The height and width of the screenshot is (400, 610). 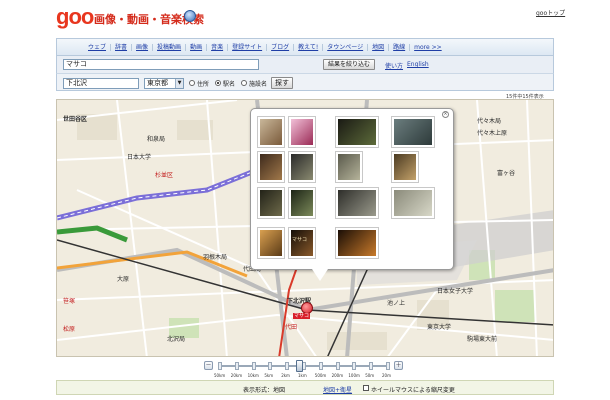 I want to click on zoom-scale-label: 1km, so click(x=302, y=375).